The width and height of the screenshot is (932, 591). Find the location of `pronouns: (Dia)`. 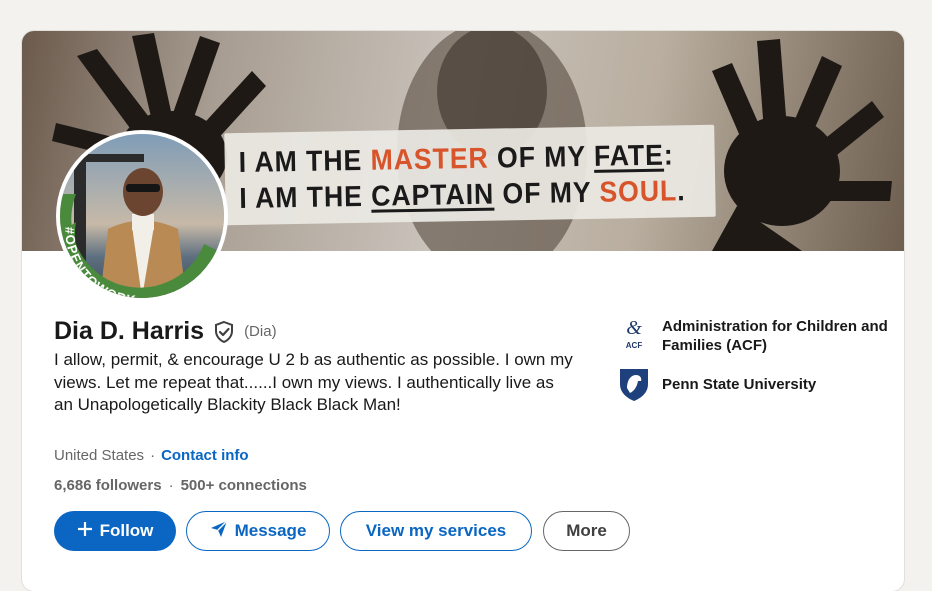

pronouns: (Dia) is located at coordinates (260, 331).